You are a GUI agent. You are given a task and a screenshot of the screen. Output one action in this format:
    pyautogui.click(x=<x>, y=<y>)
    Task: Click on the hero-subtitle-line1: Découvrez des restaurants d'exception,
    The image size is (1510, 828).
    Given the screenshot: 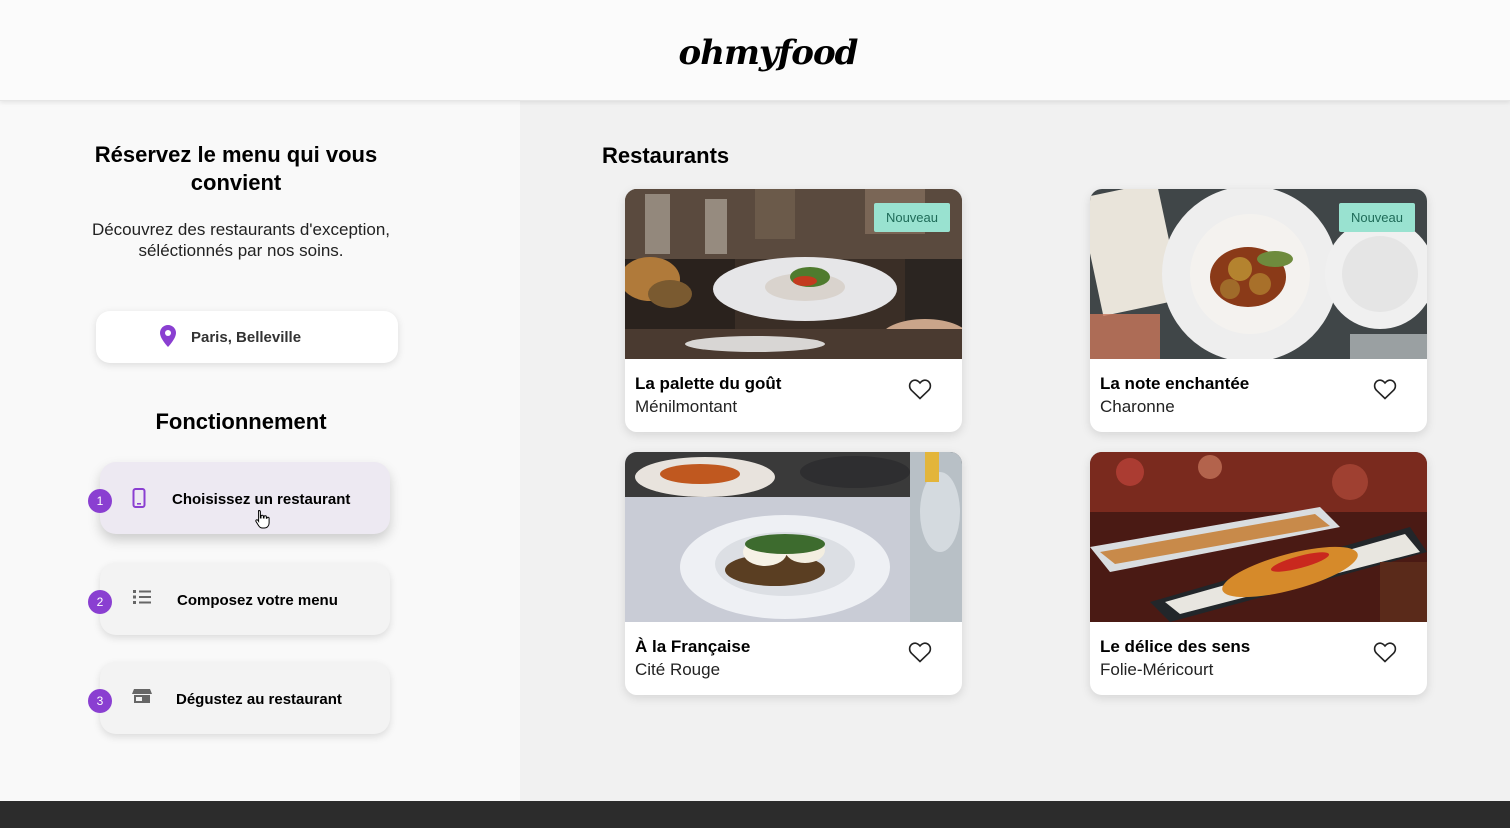 What is the action you would take?
    pyautogui.click(x=241, y=229)
    